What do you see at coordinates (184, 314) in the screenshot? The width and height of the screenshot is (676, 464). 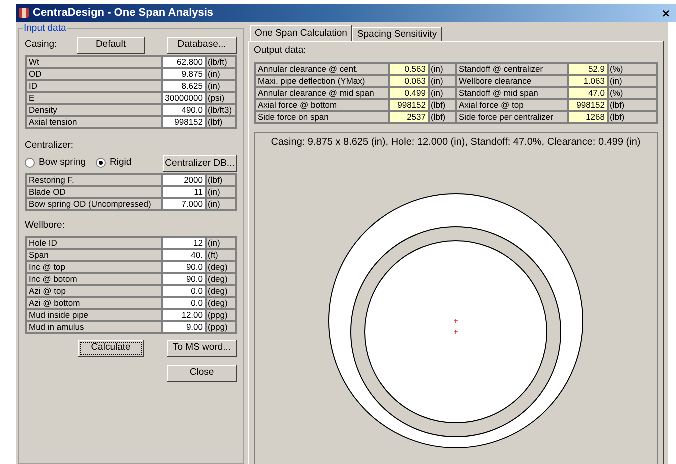 I see `value-field: 12.00` at bounding box center [184, 314].